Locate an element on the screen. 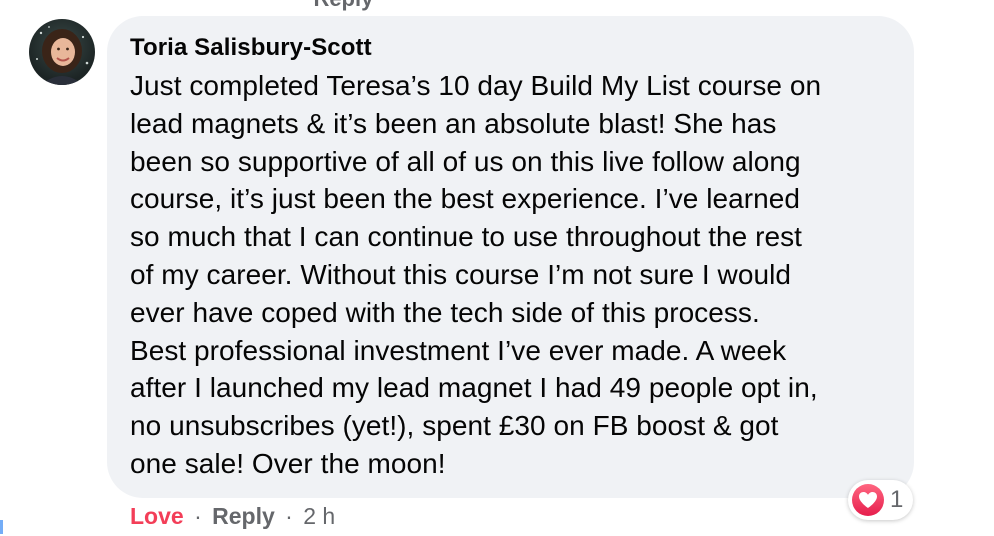 This screenshot has height=536, width=994. avatar is located at coordinates (62, 52).